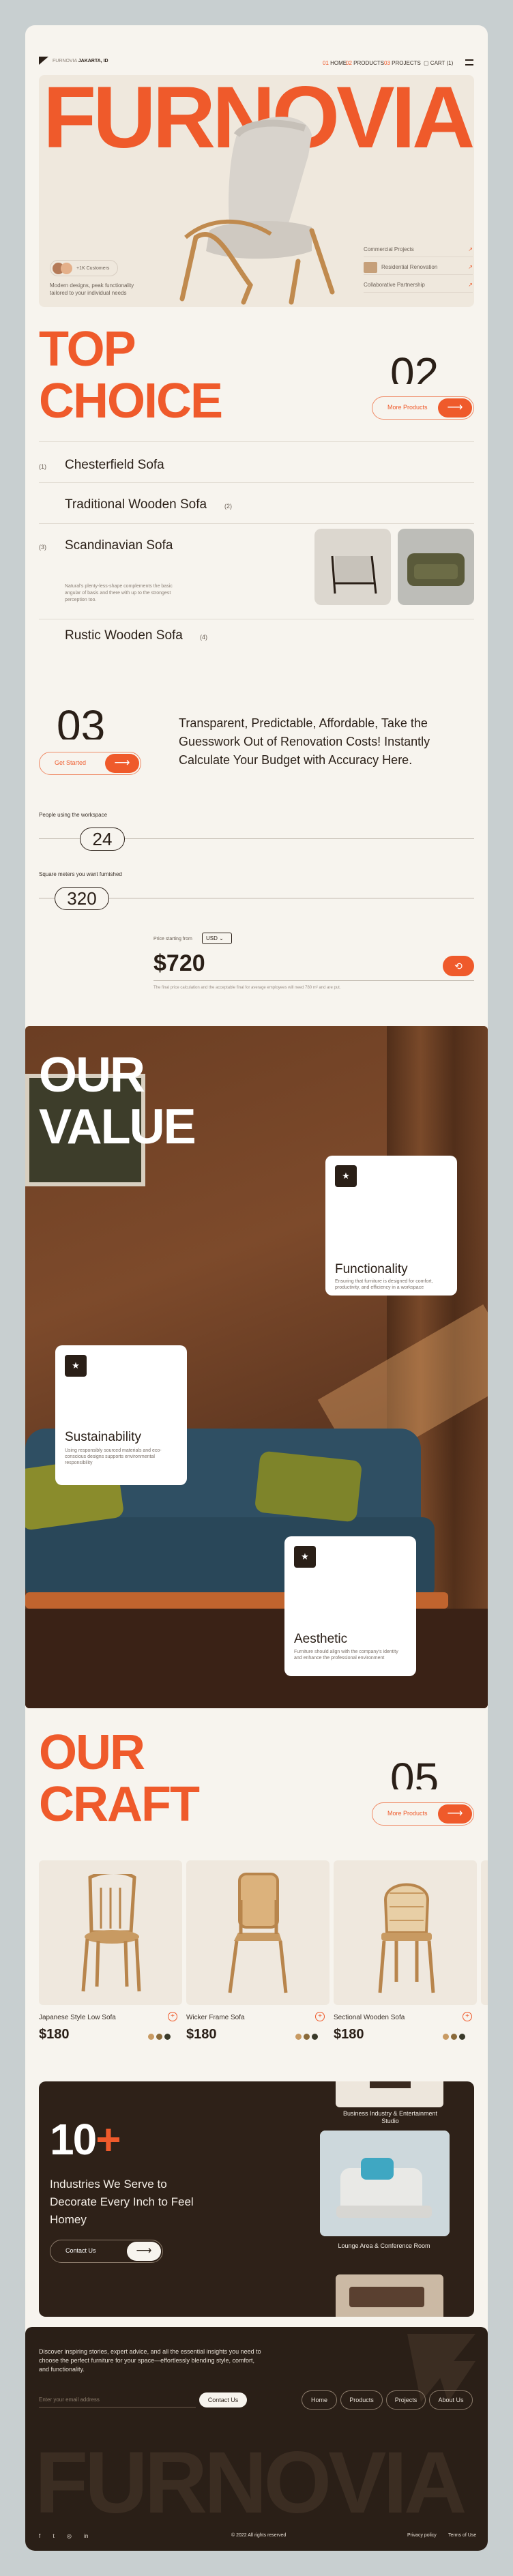  I want to click on chevron-down-icon: ⌄, so click(221, 938).